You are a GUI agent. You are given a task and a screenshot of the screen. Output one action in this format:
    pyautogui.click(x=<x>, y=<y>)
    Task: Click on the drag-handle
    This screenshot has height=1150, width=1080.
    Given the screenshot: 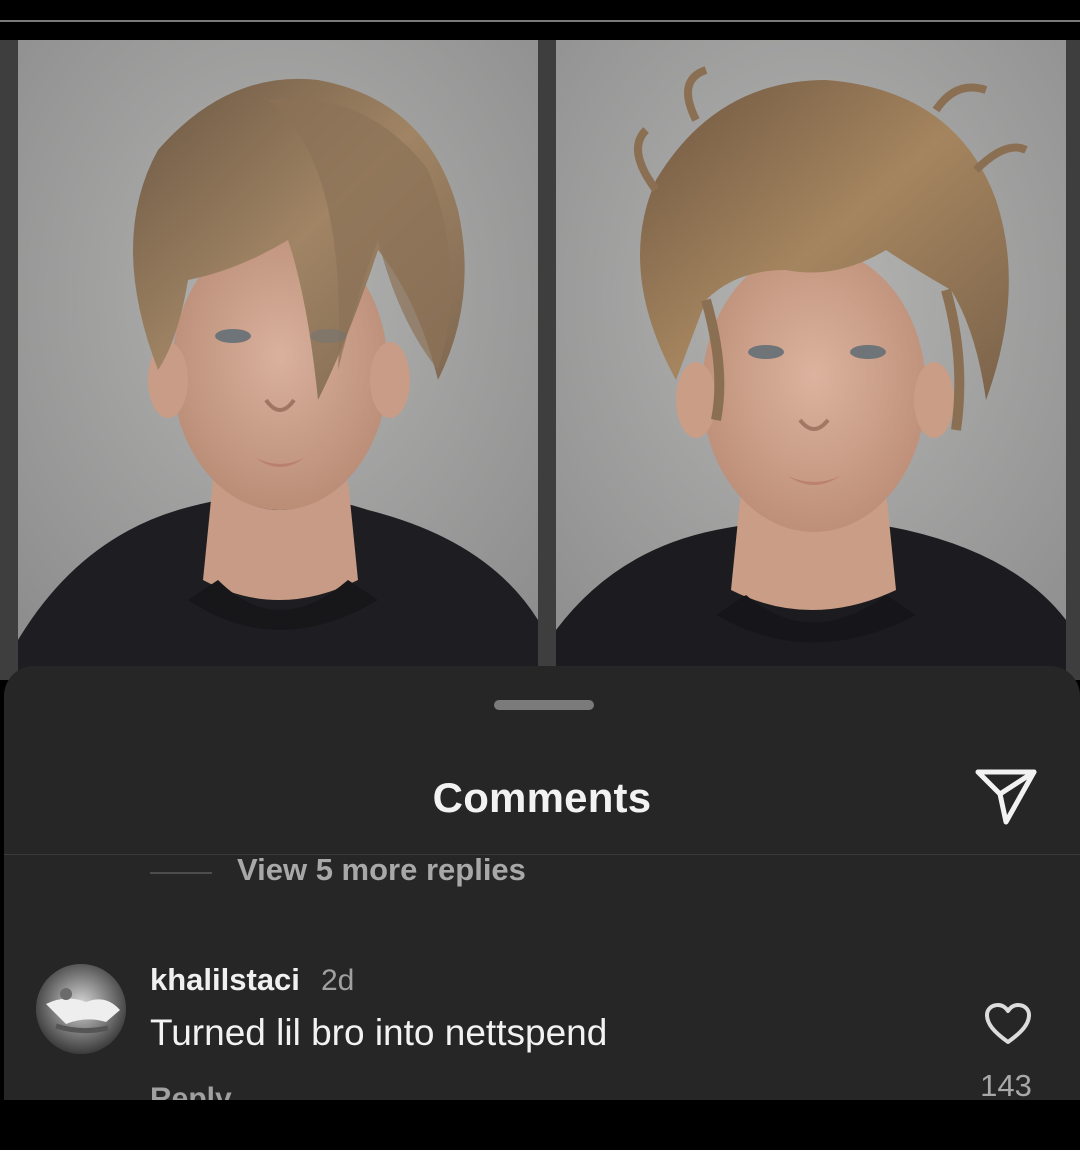 What is the action you would take?
    pyautogui.click(x=544, y=705)
    